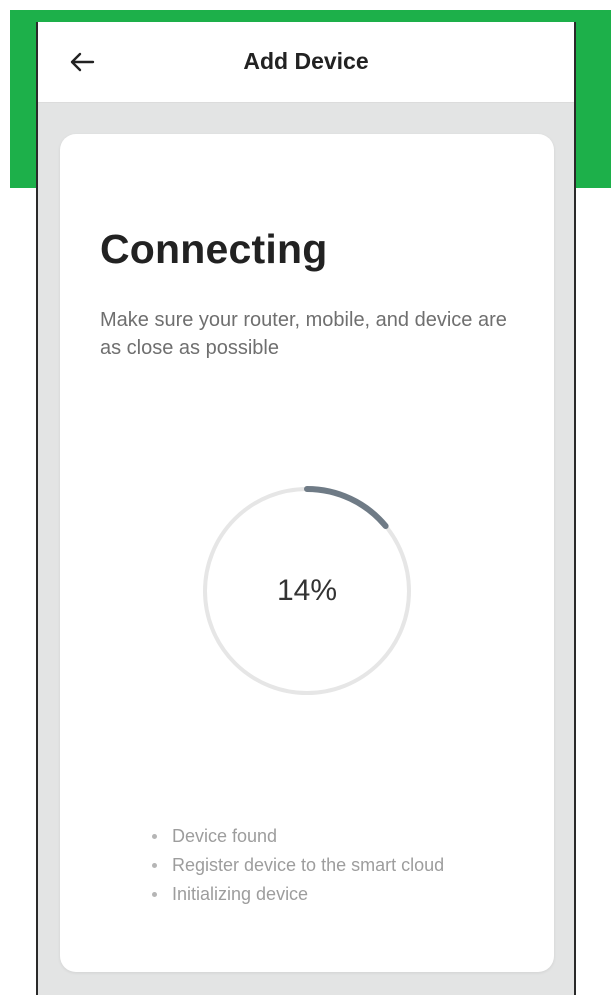 The width and height of the screenshot is (611, 995). I want to click on app-header: Add Device, so click(306, 62).